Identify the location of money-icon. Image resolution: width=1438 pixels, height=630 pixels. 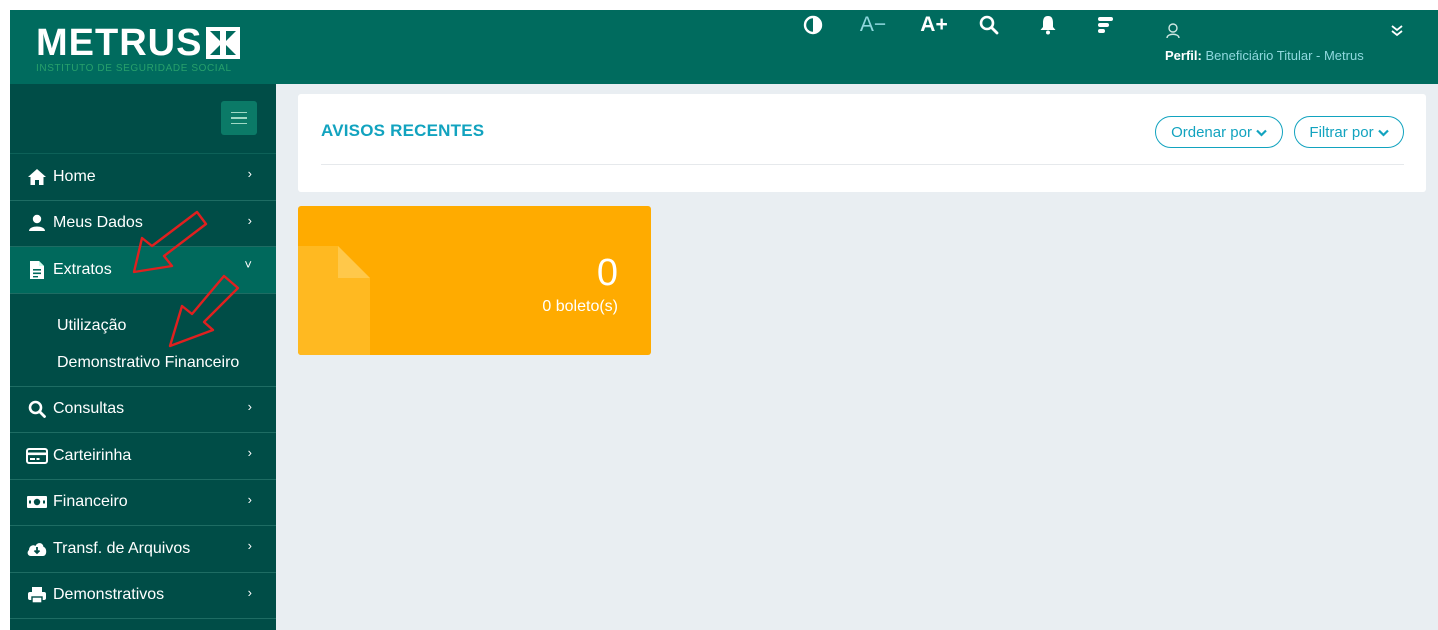
(37, 502).